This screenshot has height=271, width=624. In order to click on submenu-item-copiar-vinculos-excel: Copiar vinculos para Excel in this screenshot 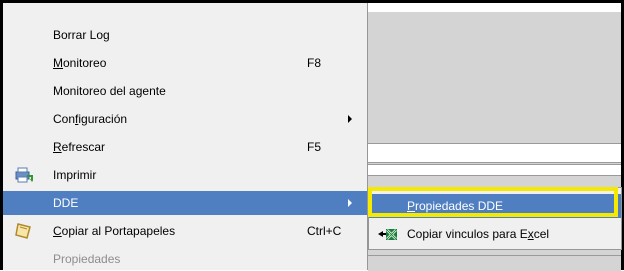, I will do `click(495, 234)`.